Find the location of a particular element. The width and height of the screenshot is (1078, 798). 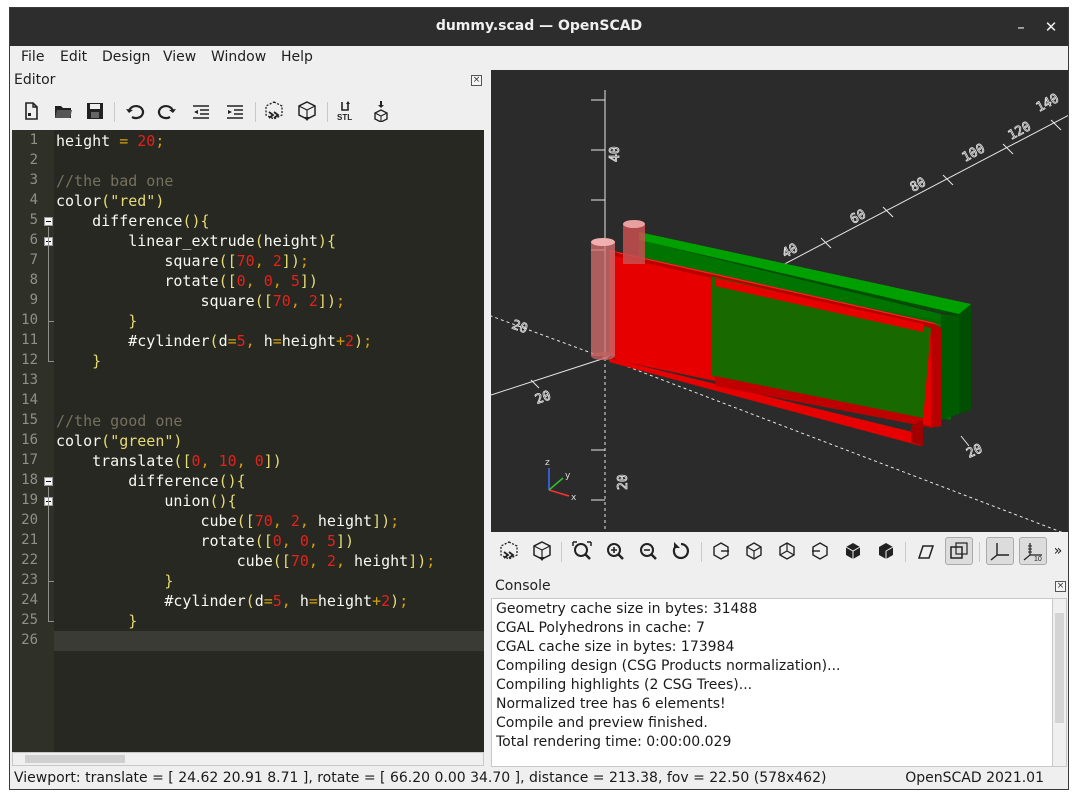

line-number: 23 is located at coordinates (29, 580).